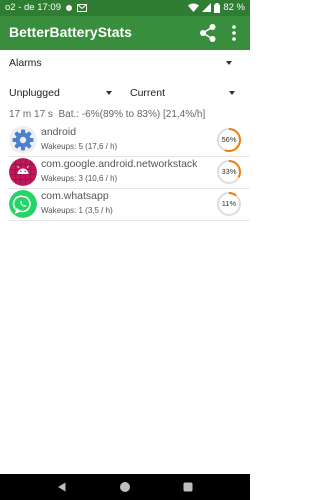 The width and height of the screenshot is (320, 500). Describe the element at coordinates (125, 205) in the screenshot. I see `list-item: com.whatsapp Wakeups: 1 (3,5 / h) 11%` at that location.